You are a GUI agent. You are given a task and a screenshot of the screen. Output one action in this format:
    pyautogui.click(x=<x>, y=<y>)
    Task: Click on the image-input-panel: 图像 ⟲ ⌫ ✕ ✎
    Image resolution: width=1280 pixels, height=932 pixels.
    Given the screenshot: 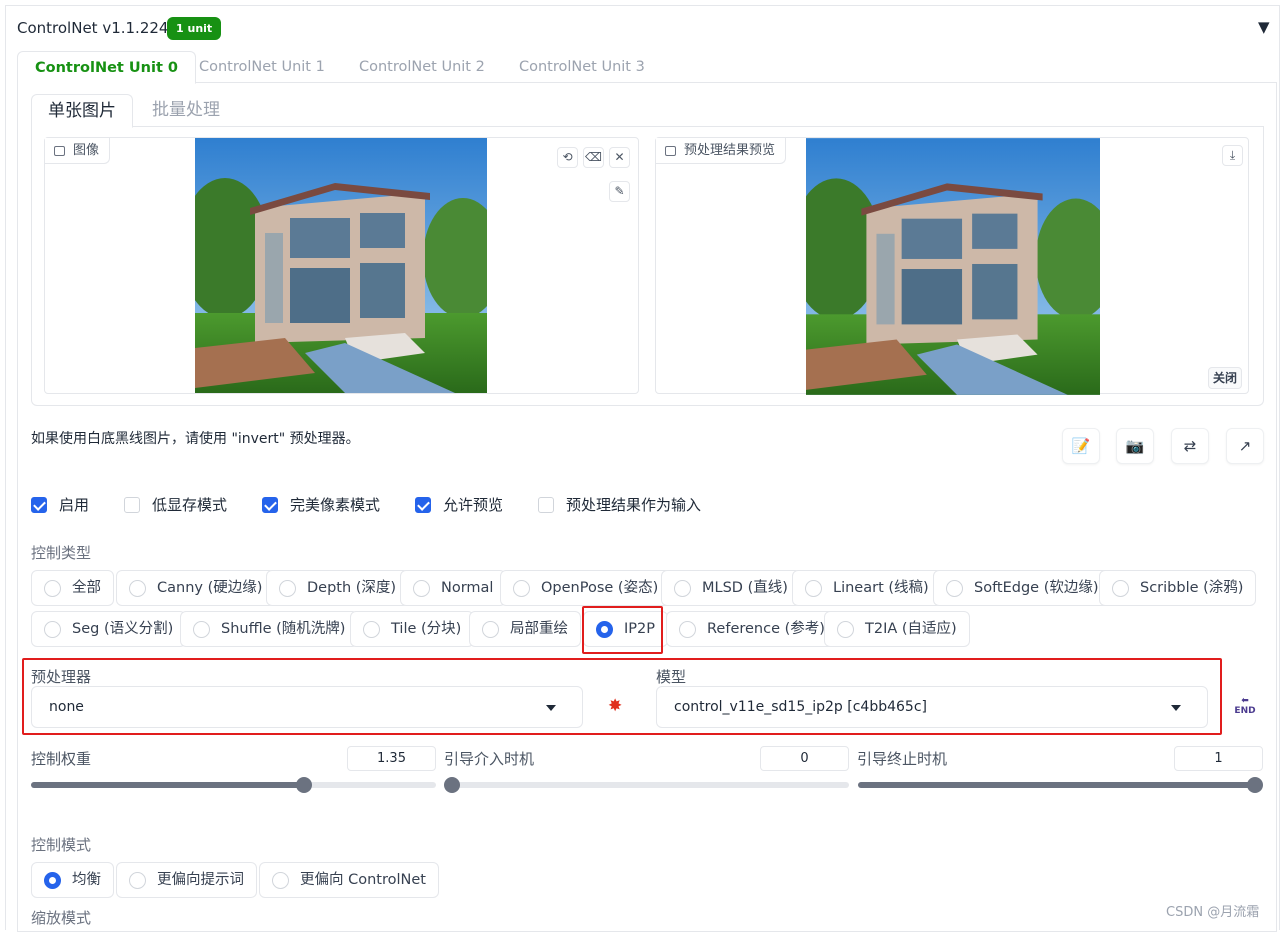 What is the action you would take?
    pyautogui.click(x=341, y=265)
    